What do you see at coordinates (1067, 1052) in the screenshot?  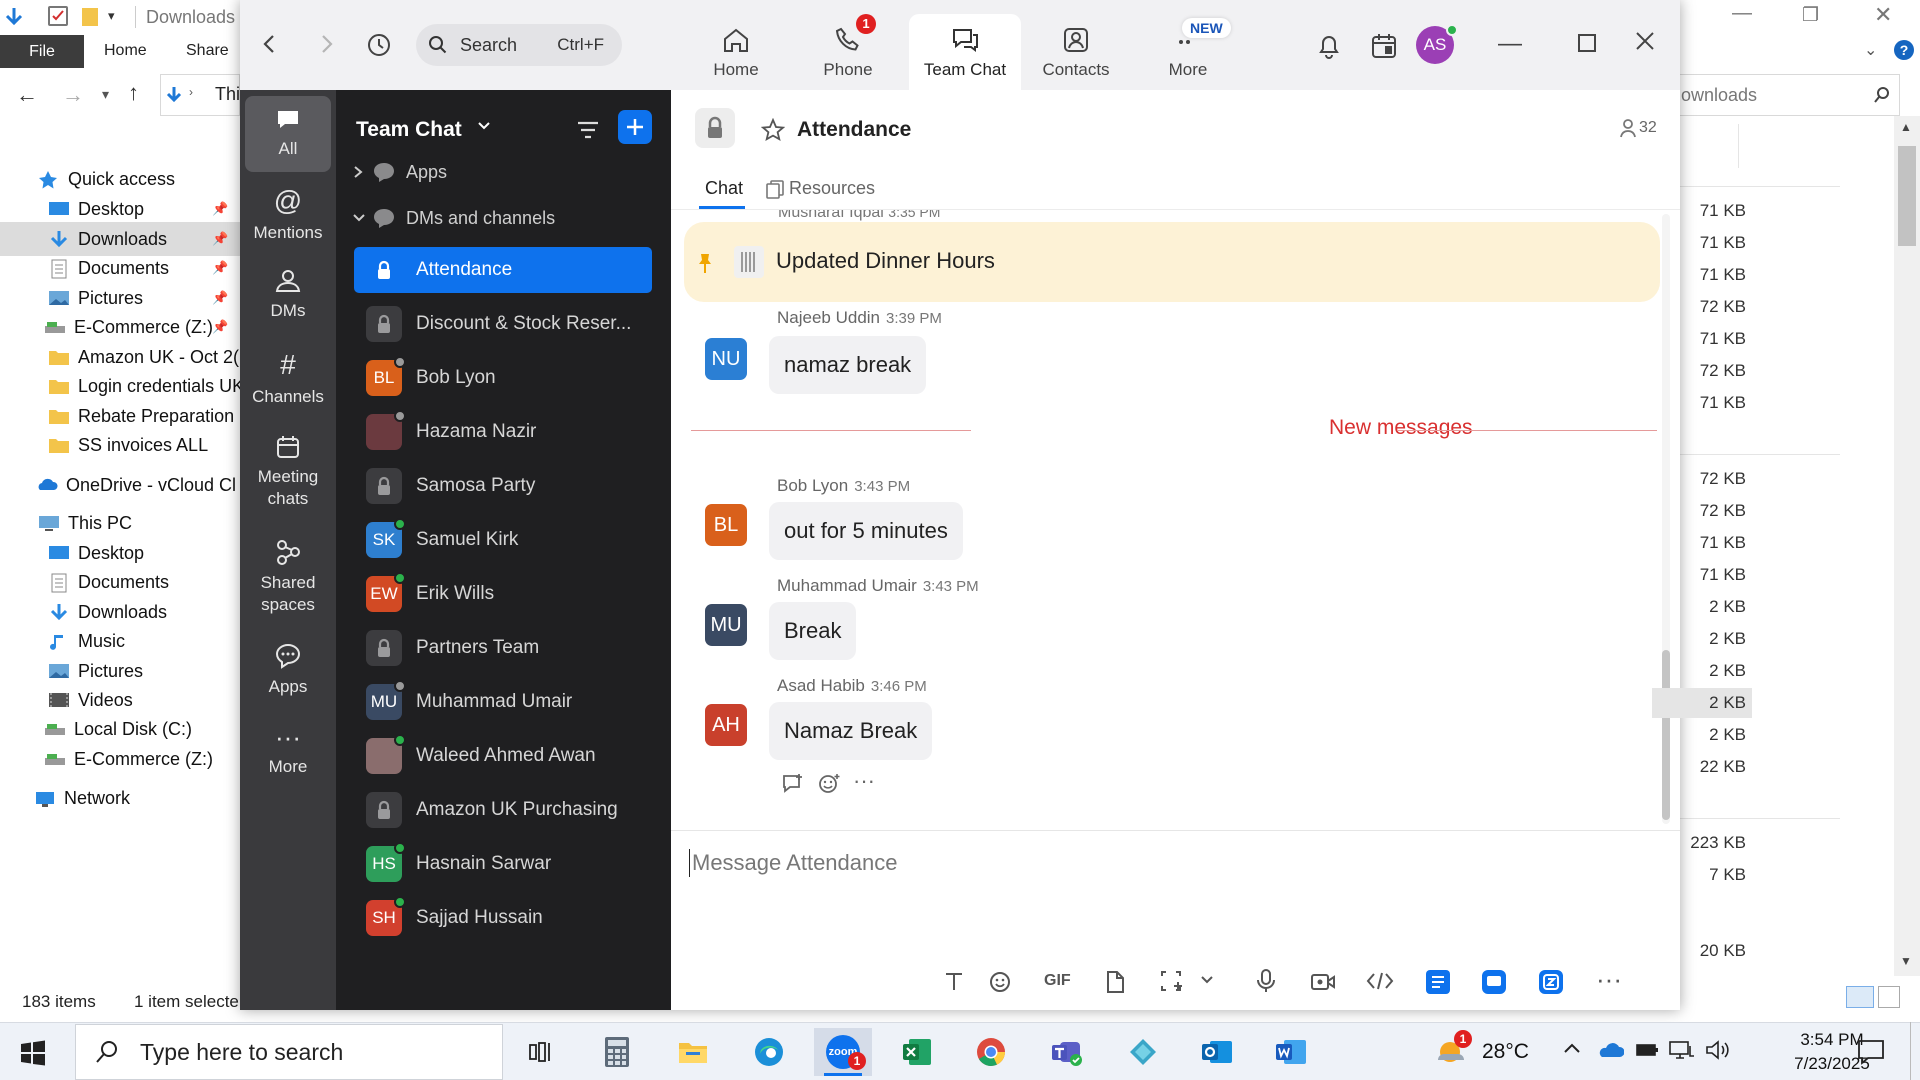 I see `teams-app-icon` at bounding box center [1067, 1052].